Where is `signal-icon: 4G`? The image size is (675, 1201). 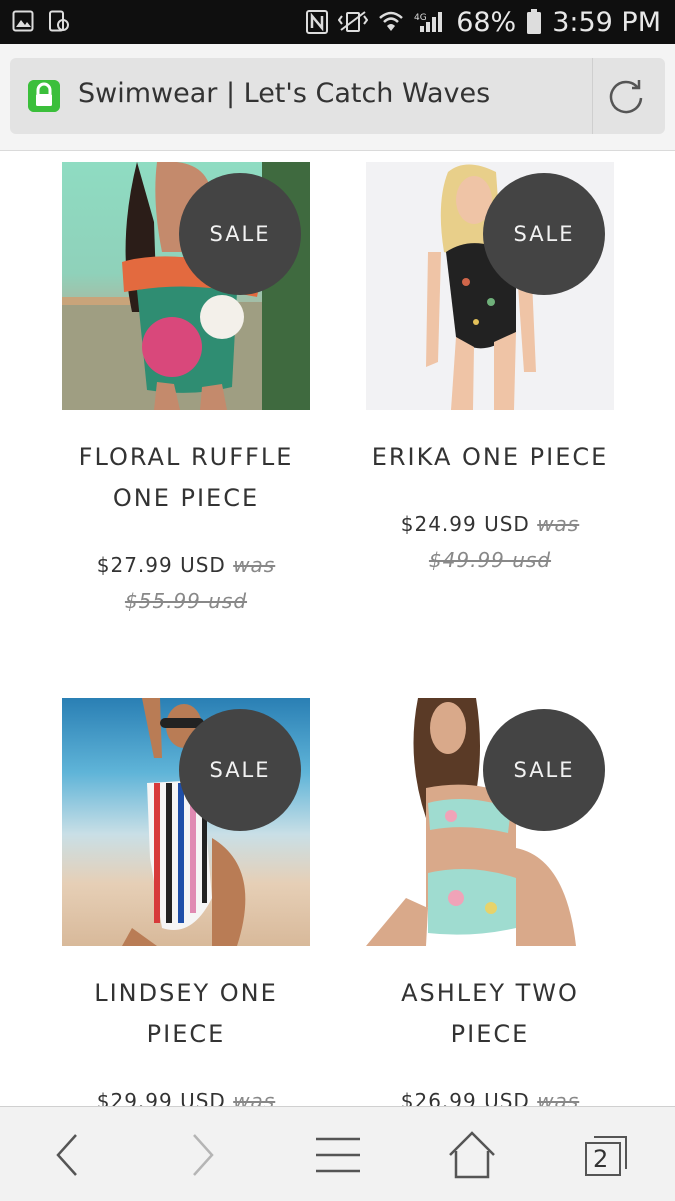
signal-icon: 4G is located at coordinates (428, 22).